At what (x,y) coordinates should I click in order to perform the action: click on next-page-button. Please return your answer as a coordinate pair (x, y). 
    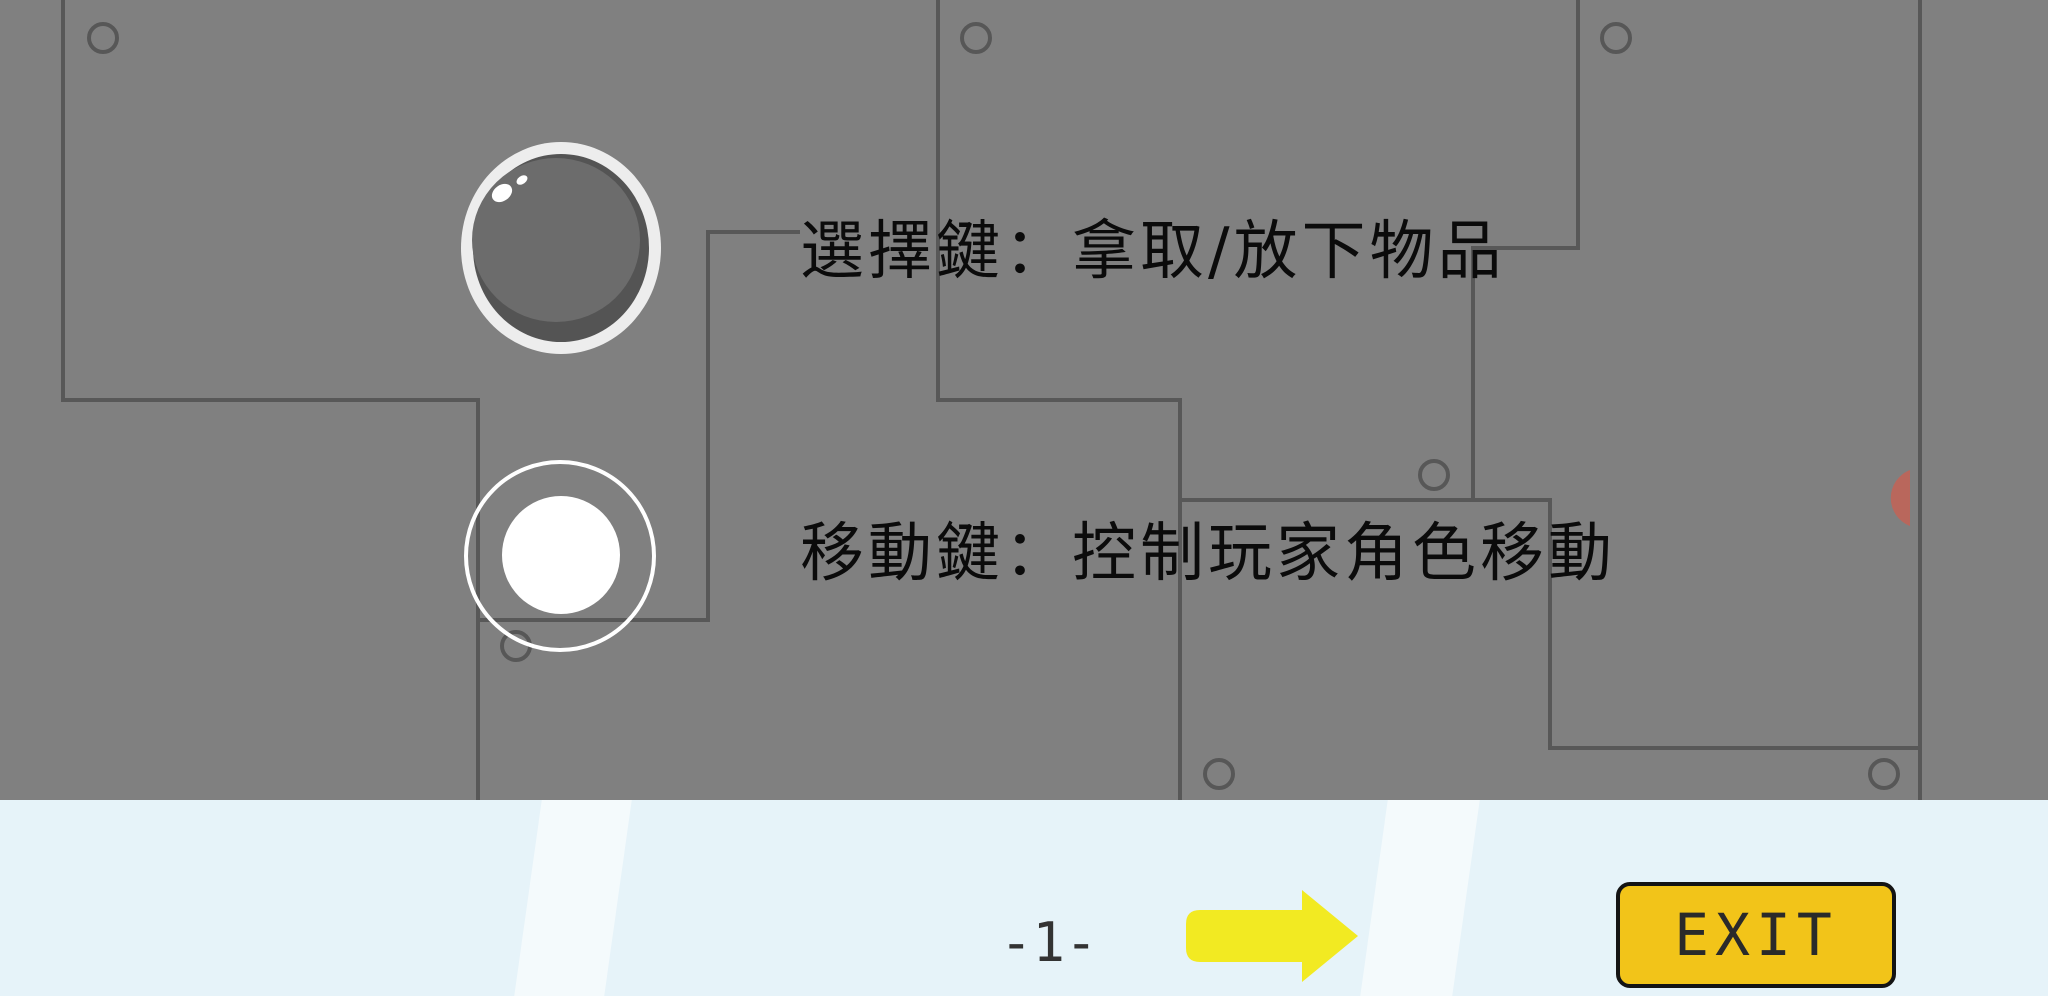
    Looking at the image, I should click on (1275, 936).